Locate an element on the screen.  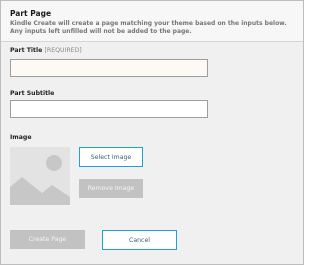
part-title-label: Part Title [REQUIRED] is located at coordinates (46, 50).